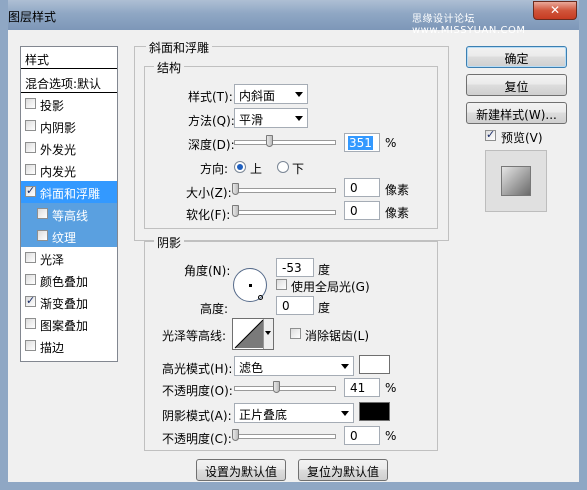 Image resolution: width=587 pixels, height=490 pixels. What do you see at coordinates (64, 238) in the screenshot?
I see `style-item-label: 纹理` at bounding box center [64, 238].